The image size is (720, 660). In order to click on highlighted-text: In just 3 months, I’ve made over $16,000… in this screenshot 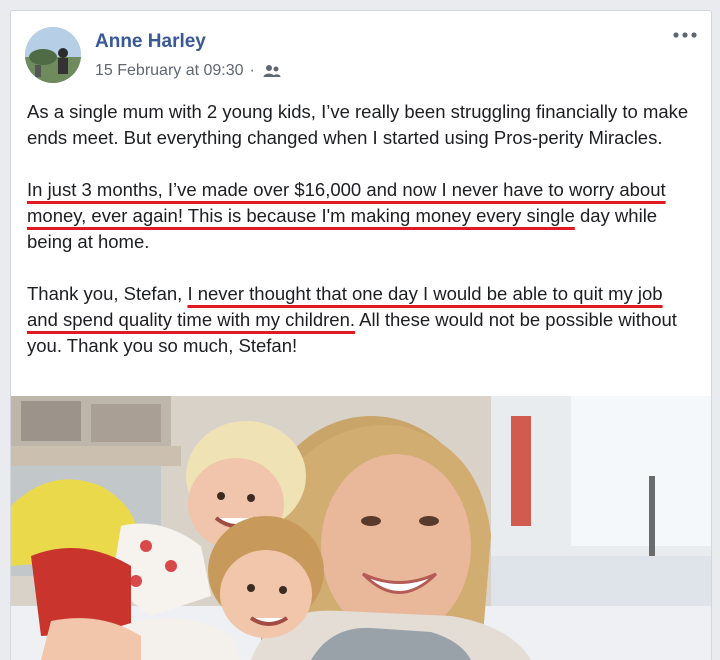, I will do `click(346, 202)`.